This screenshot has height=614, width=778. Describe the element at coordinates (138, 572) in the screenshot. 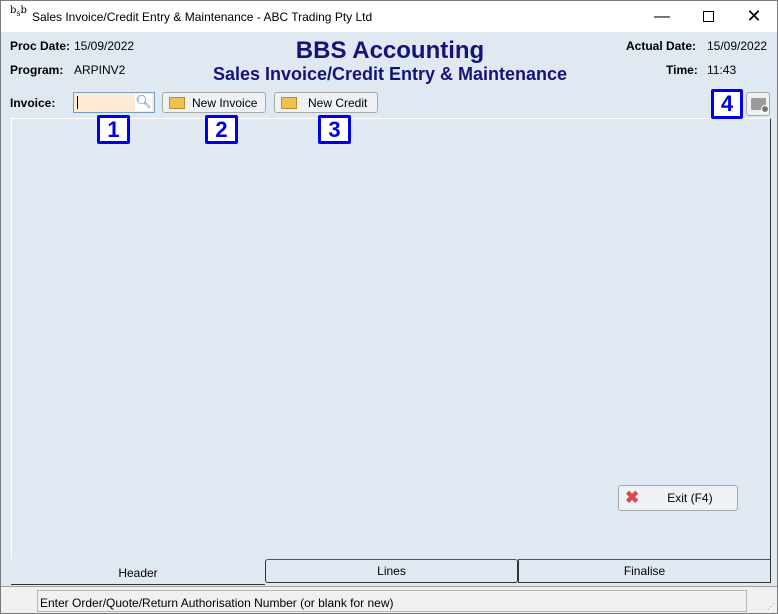

I see `tab-header: Header` at that location.